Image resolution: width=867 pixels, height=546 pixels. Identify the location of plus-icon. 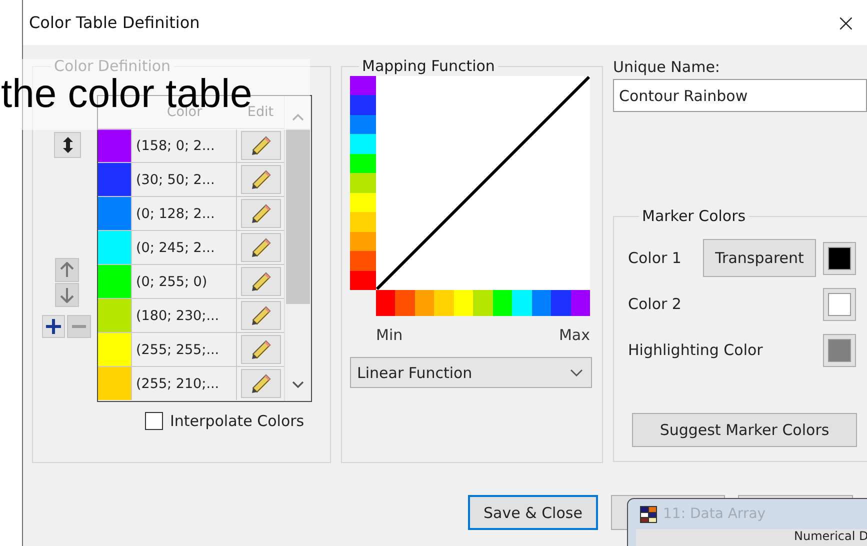
(53, 326).